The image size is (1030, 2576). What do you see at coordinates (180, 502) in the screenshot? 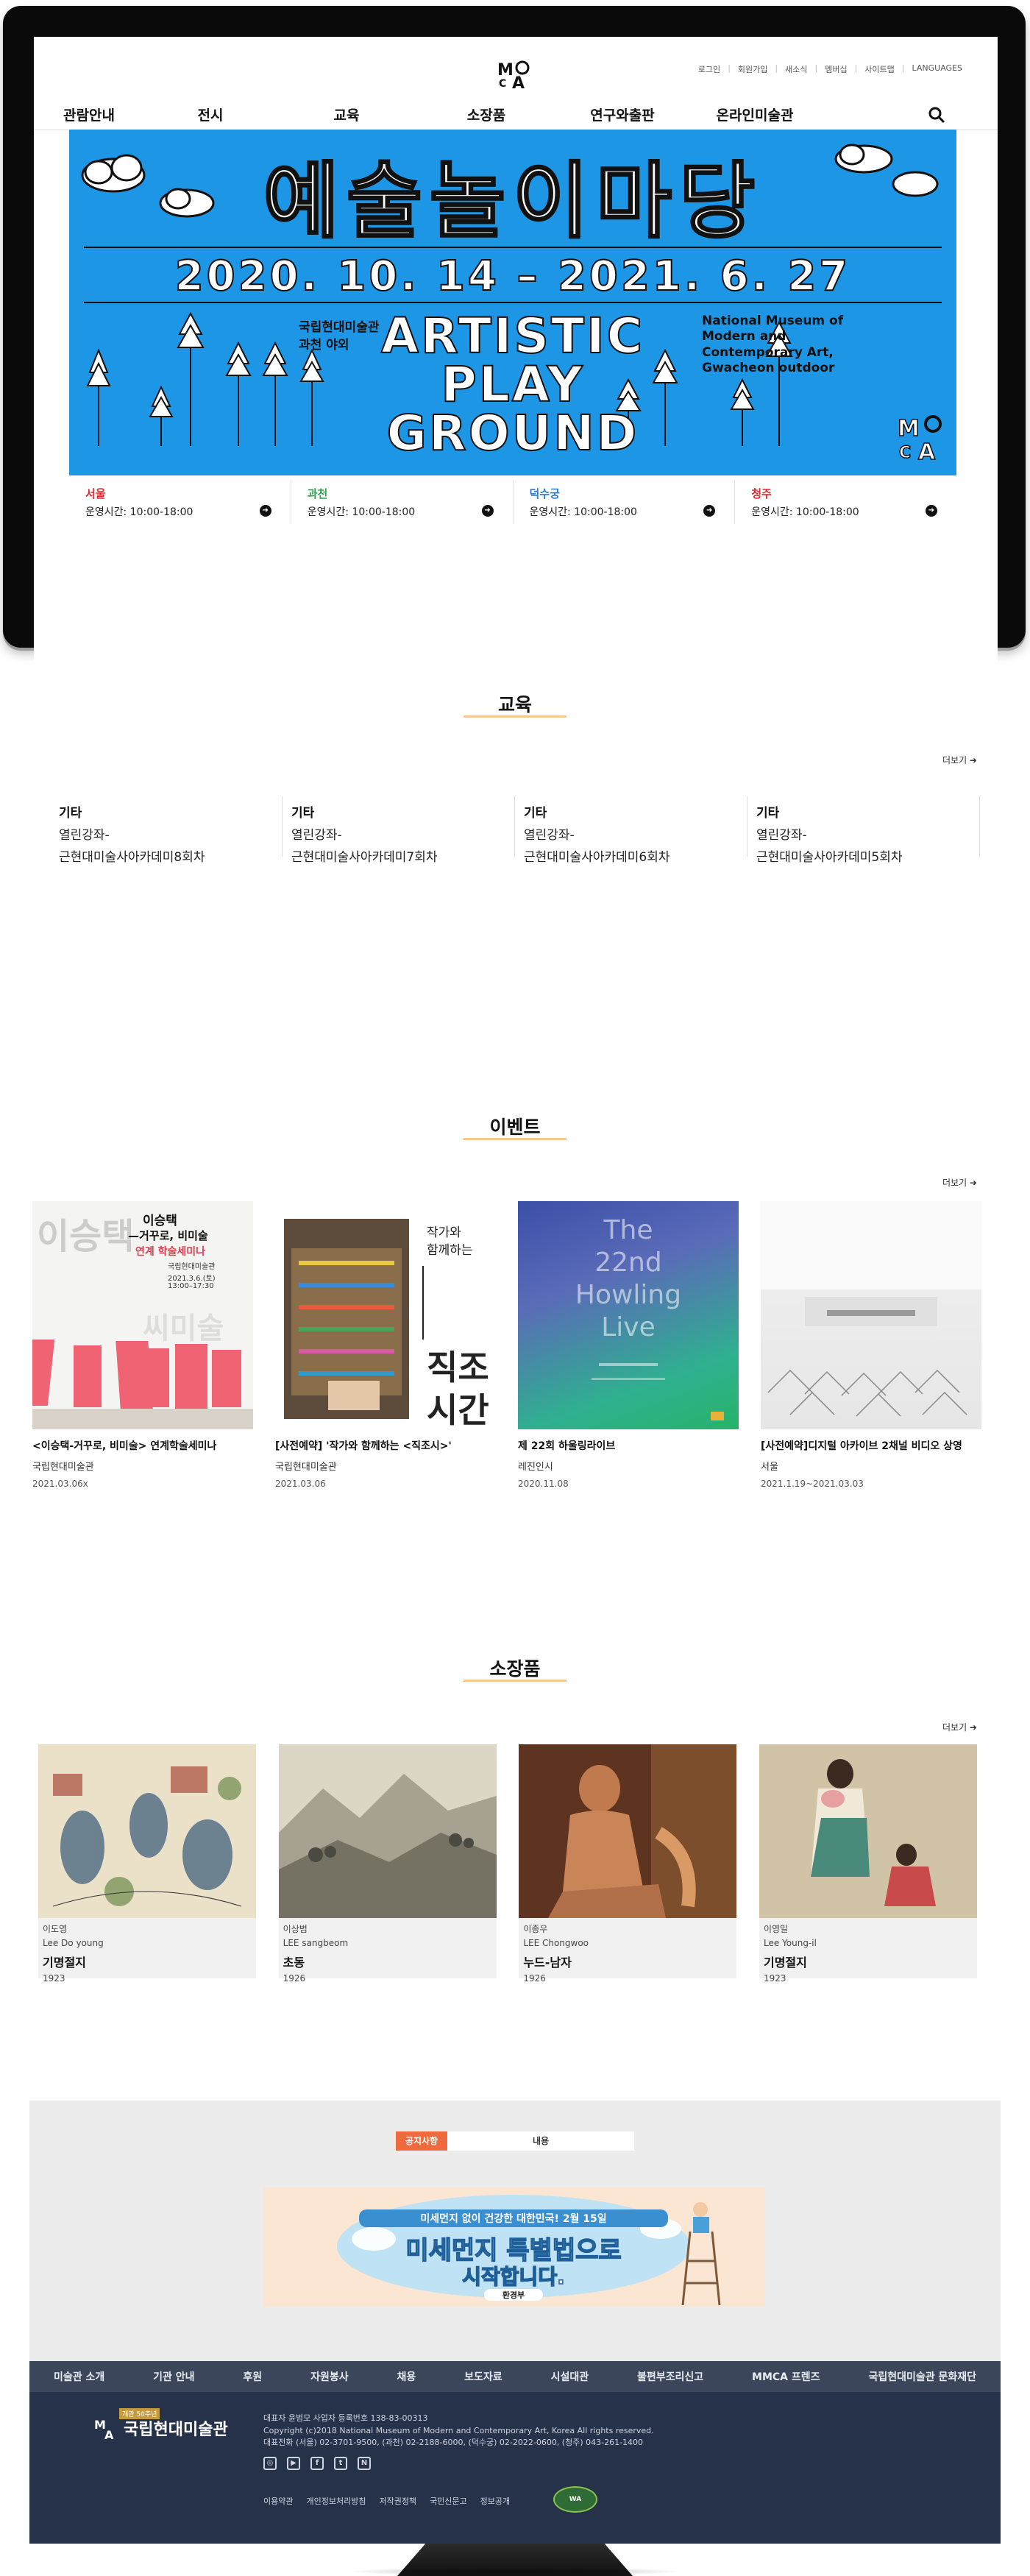
I see `branch-seoul: 서울 운영시간: 10:00-18:00 ➜` at bounding box center [180, 502].